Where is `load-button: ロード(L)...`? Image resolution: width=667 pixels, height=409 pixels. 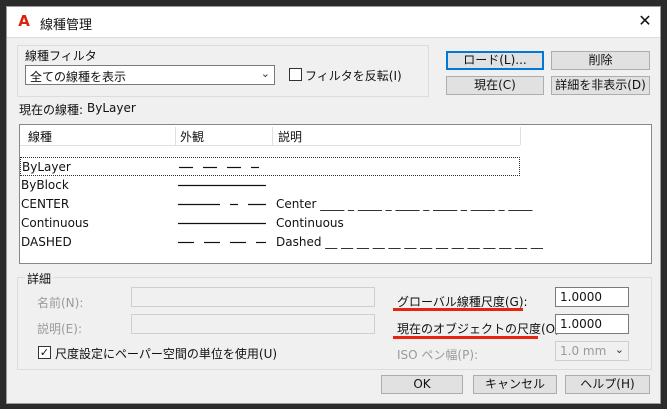 load-button: ロード(L)... is located at coordinates (495, 60).